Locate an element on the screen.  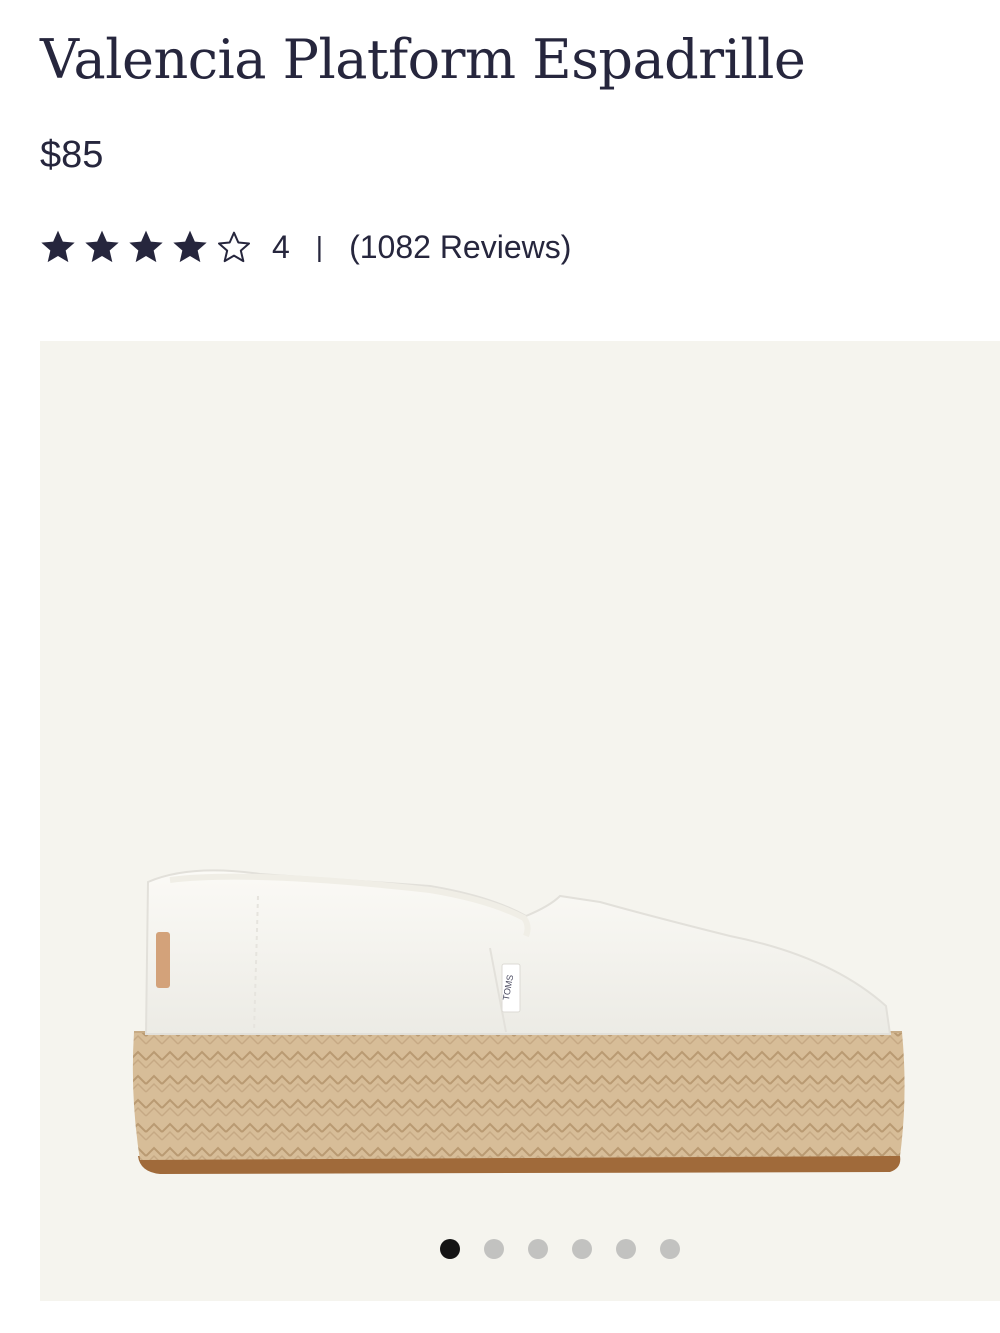
rating-summary: 4 | (1082 Reviews) is located at coordinates (304, 247).